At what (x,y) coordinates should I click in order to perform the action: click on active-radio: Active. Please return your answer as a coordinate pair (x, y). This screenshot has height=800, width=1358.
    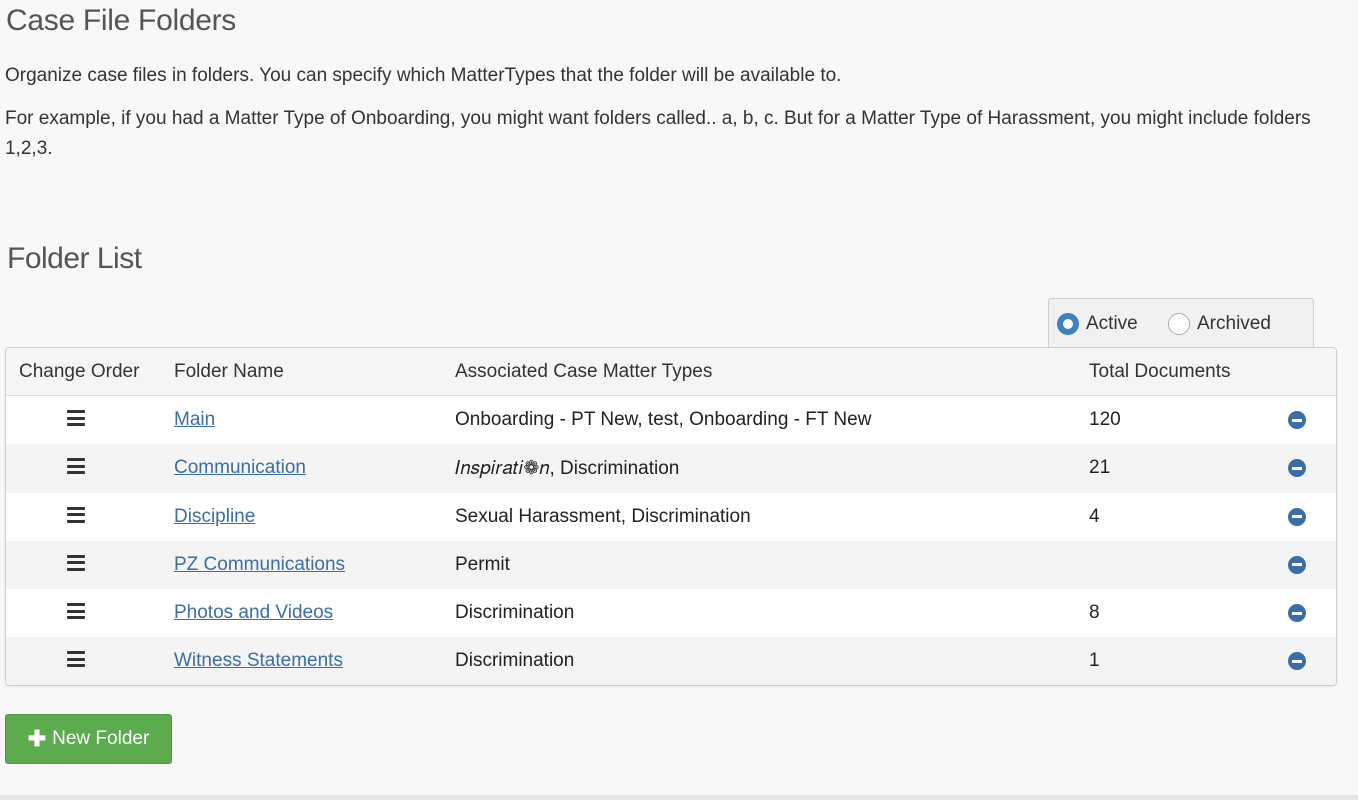
    Looking at the image, I should click on (1097, 324).